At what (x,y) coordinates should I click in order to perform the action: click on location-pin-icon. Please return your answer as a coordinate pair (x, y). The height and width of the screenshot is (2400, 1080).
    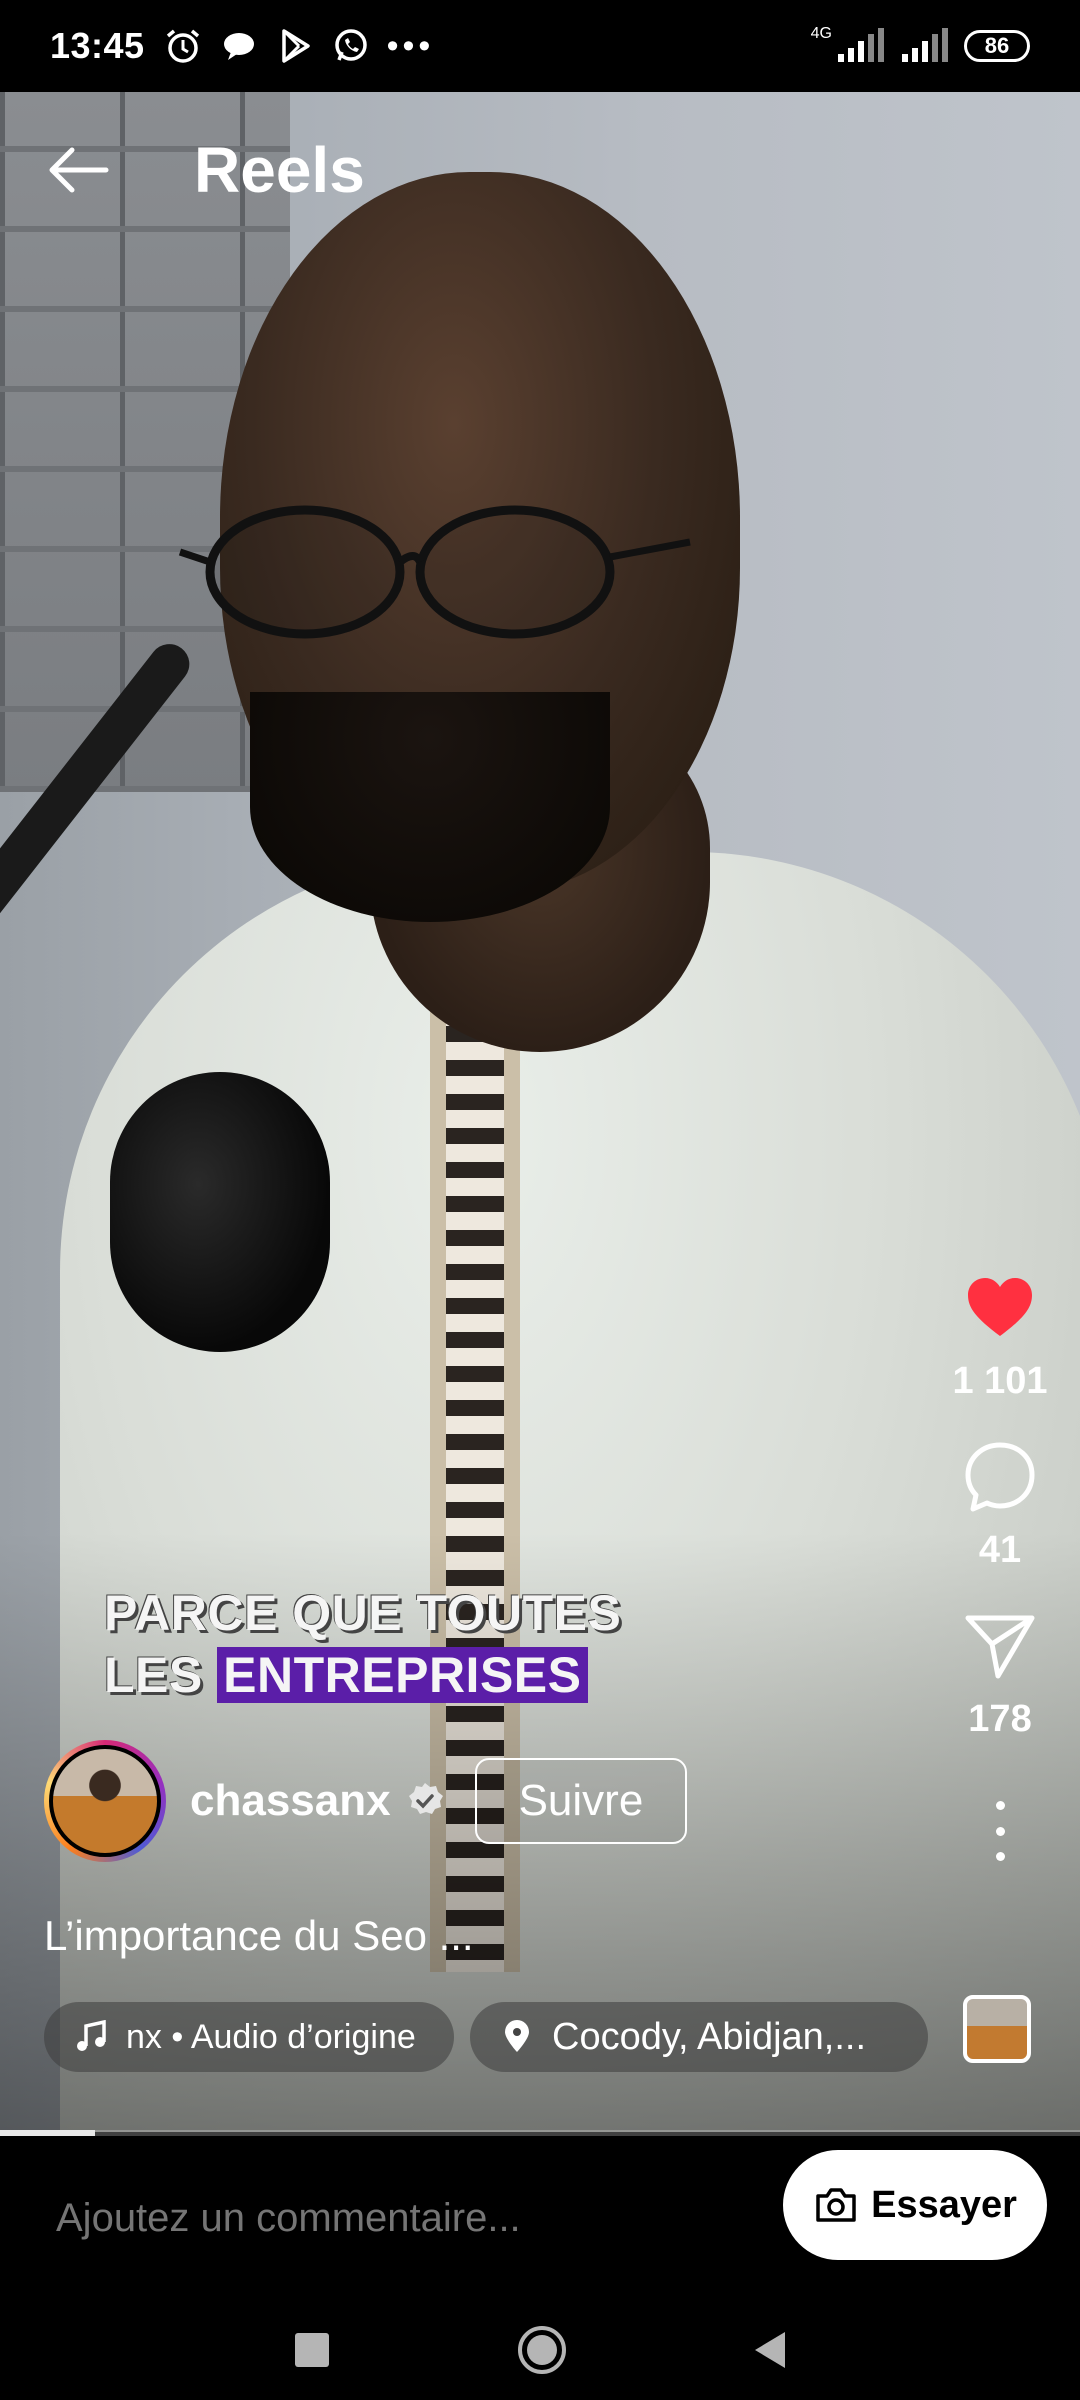
    Looking at the image, I should click on (517, 2036).